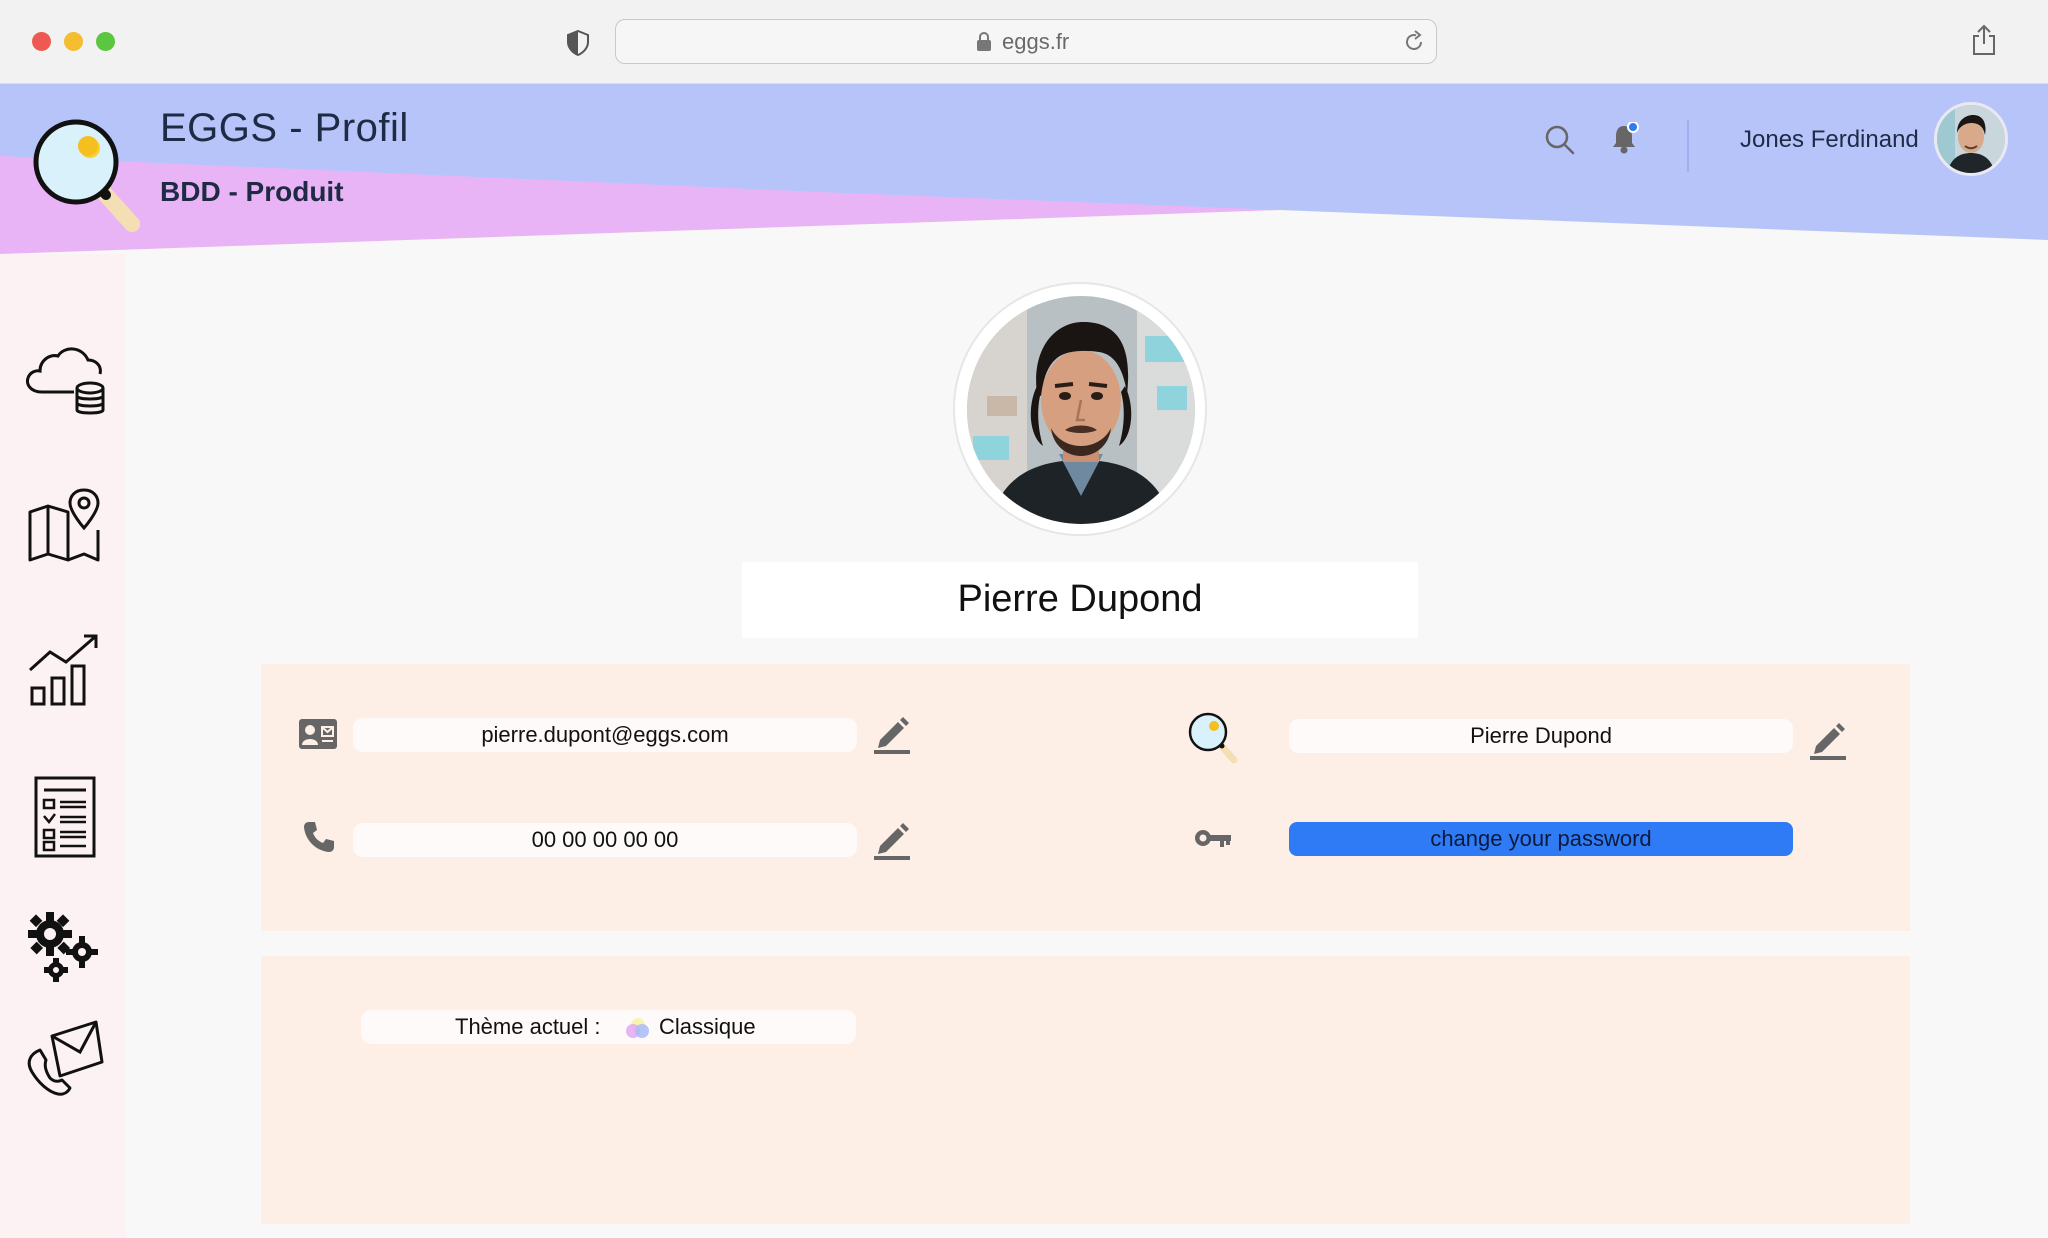 This screenshot has width=2048, height=1238. I want to click on page-title: EGGS - Profil, so click(284, 128).